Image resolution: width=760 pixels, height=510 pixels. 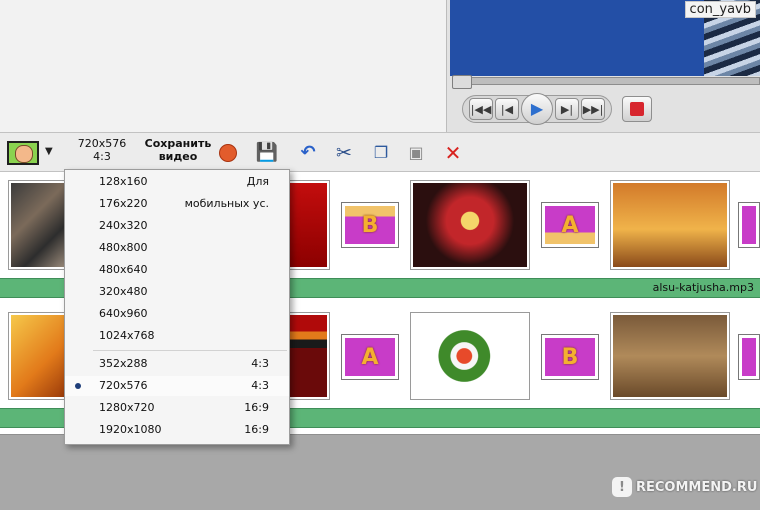 What do you see at coordinates (178, 156) in the screenshot?
I see `save-video-label-2: видео` at bounding box center [178, 156].